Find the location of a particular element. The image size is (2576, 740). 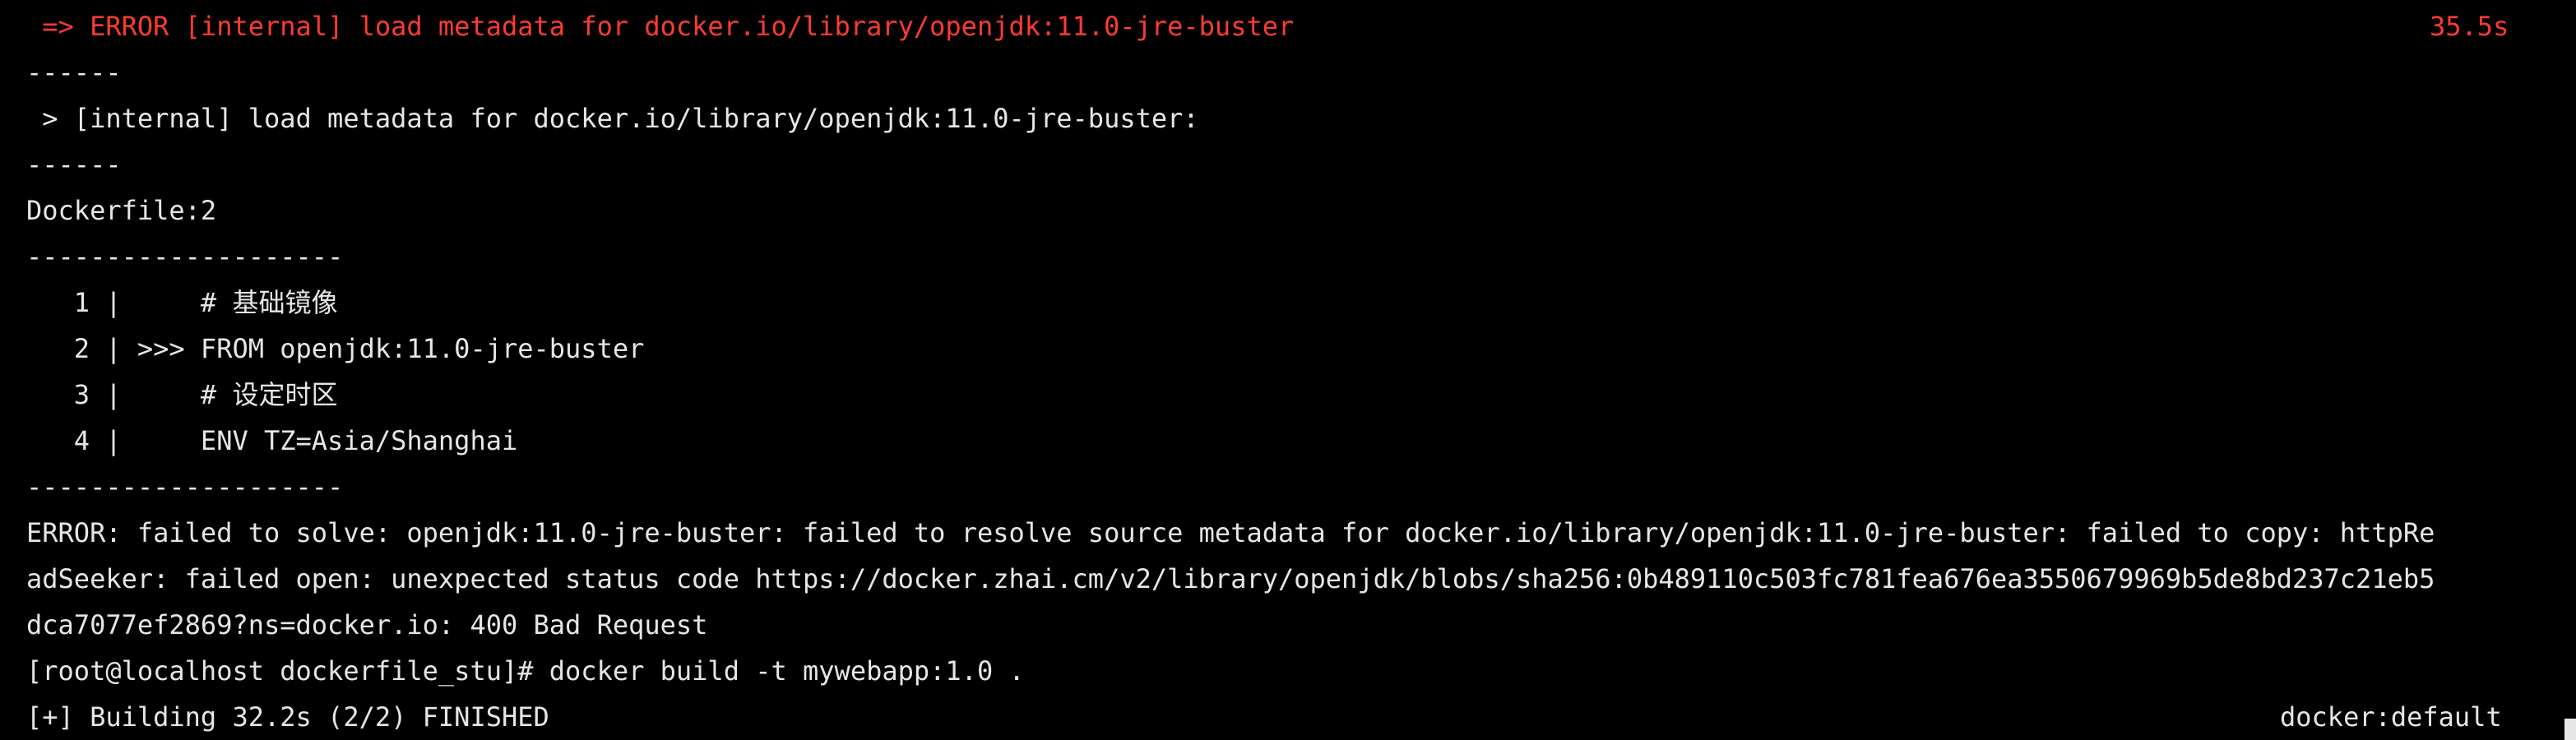

error-header-time: 35.5s is located at coordinates (2470, 27).